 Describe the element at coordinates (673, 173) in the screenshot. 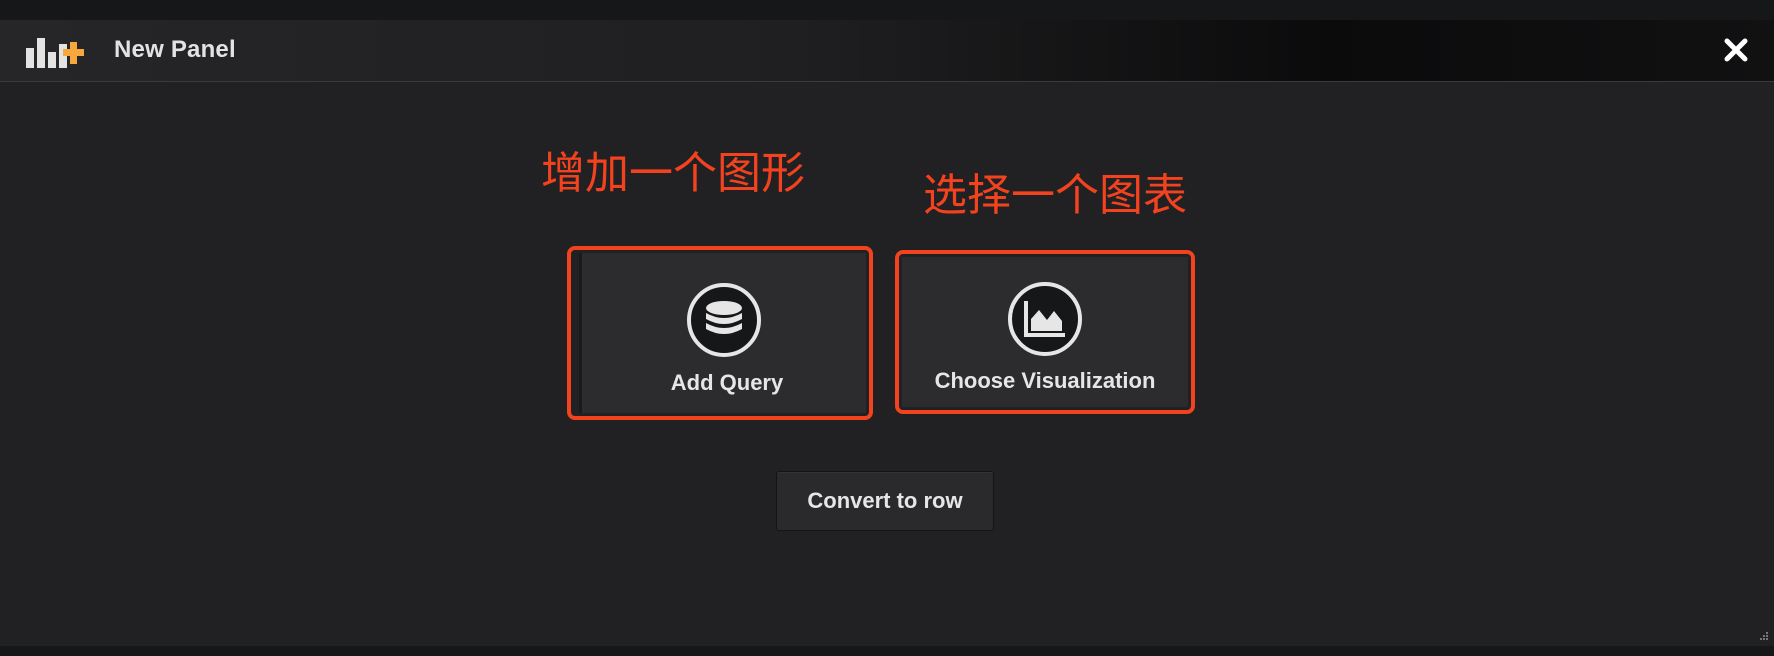

I see `add-query-annotation: 增加一个图形` at that location.